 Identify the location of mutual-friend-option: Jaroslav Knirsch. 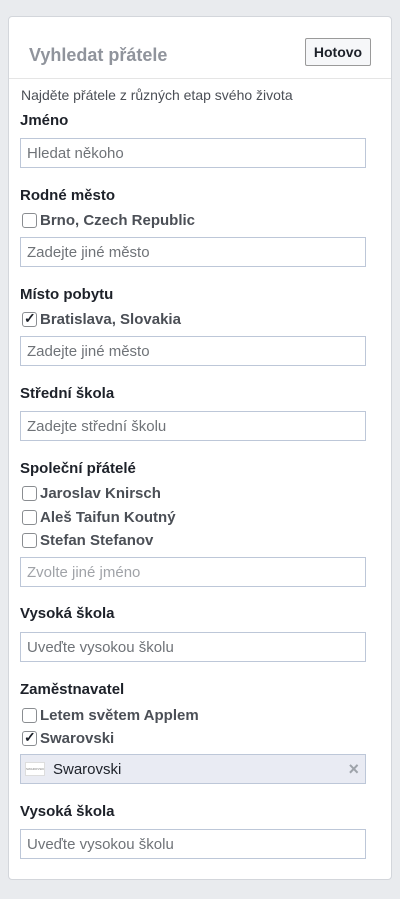
(91, 493).